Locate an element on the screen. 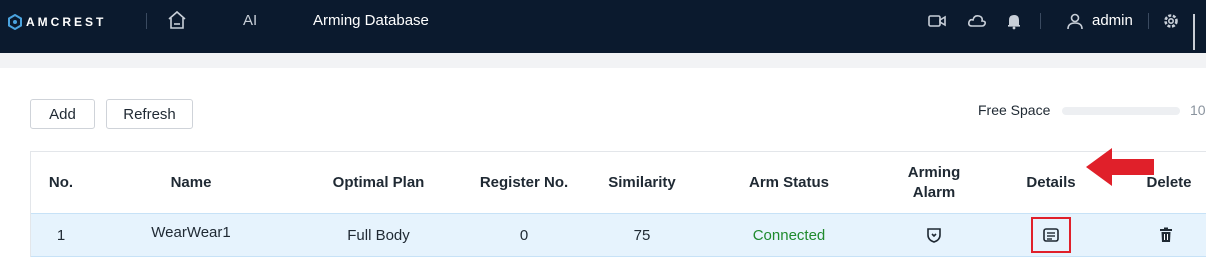 Image resolution: width=1206 pixels, height=261 pixels. details-icon is located at coordinates (1051, 235).